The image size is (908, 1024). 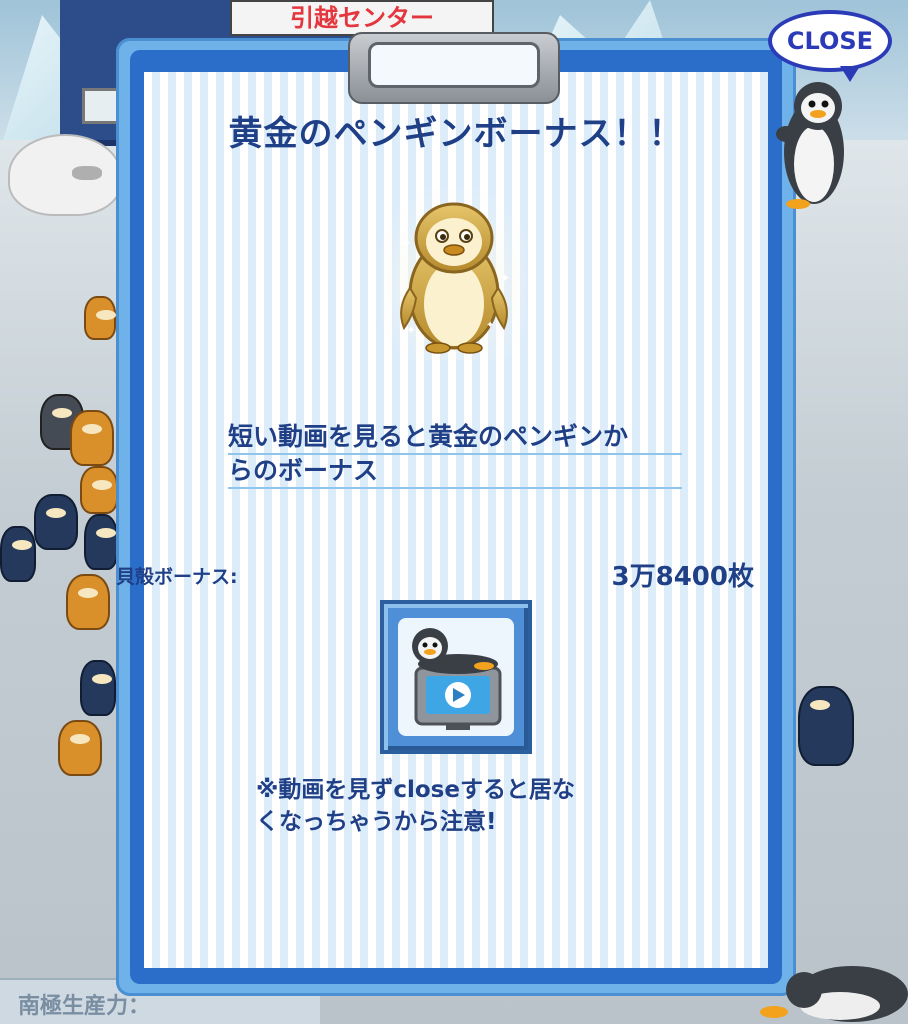 I want to click on bonus-description: 短い動画を見ると黄金のペンギンか らのボーナス, so click(x=455, y=456).